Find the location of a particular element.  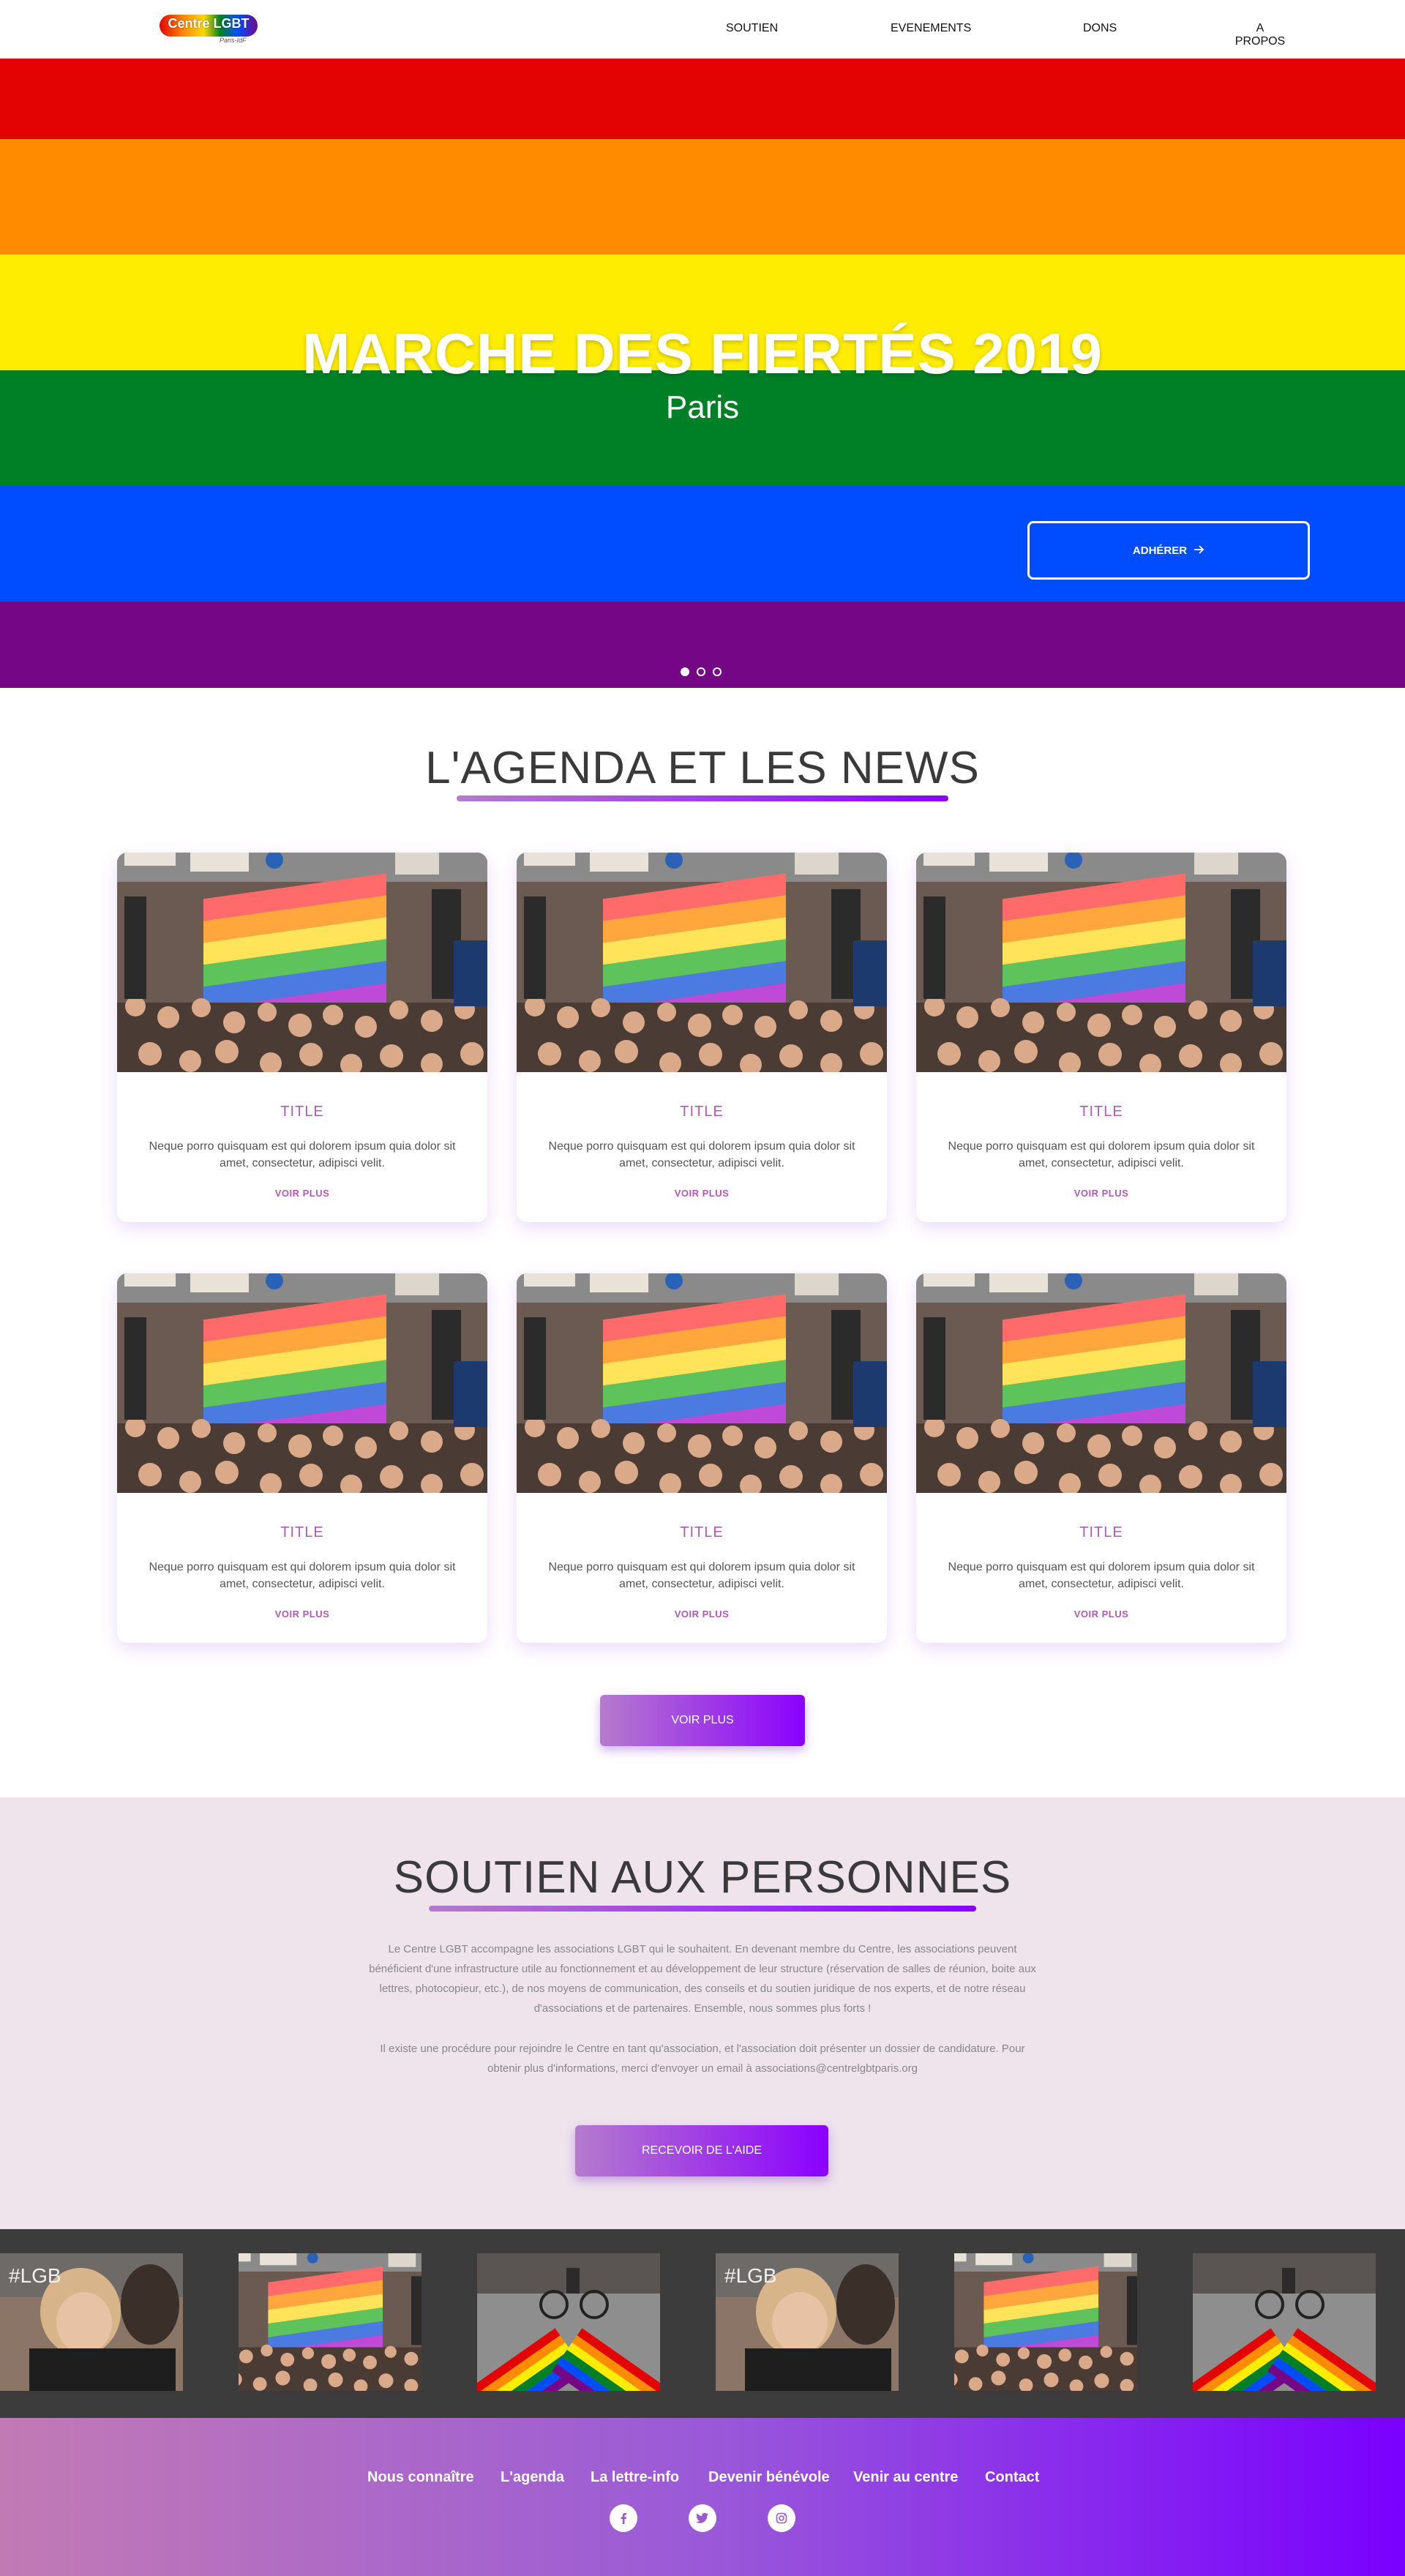

nav-item-dons: DONS is located at coordinates (1100, 28).